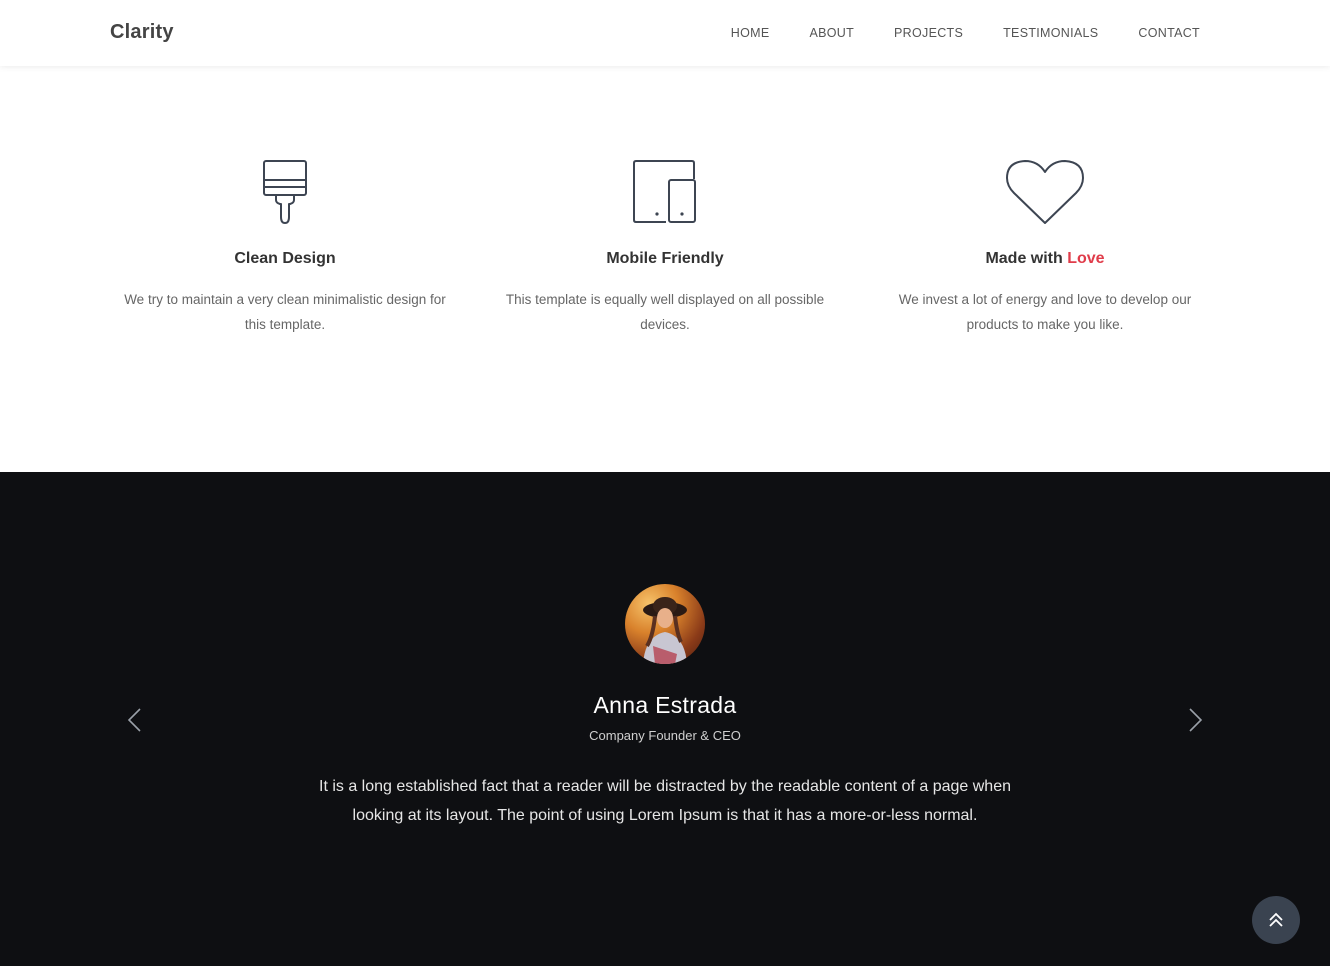 This screenshot has height=974, width=1330. What do you see at coordinates (665, 624) in the screenshot?
I see `avatar` at bounding box center [665, 624].